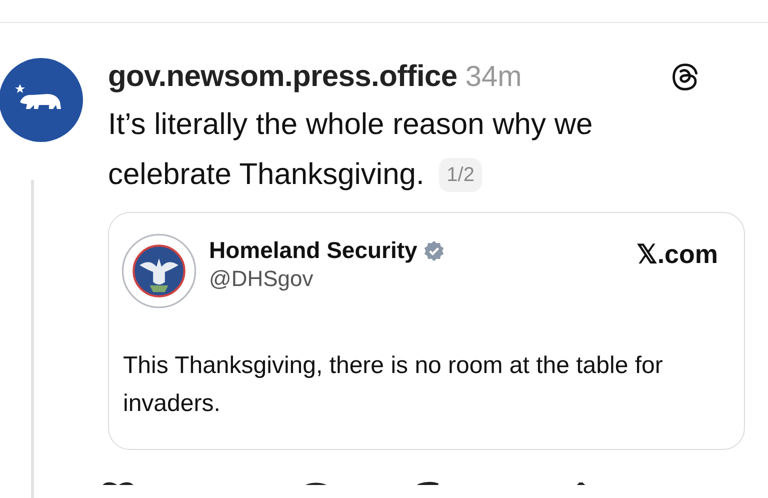  Describe the element at coordinates (677, 254) in the screenshot. I see `source-domain: 𝕏.com` at that location.